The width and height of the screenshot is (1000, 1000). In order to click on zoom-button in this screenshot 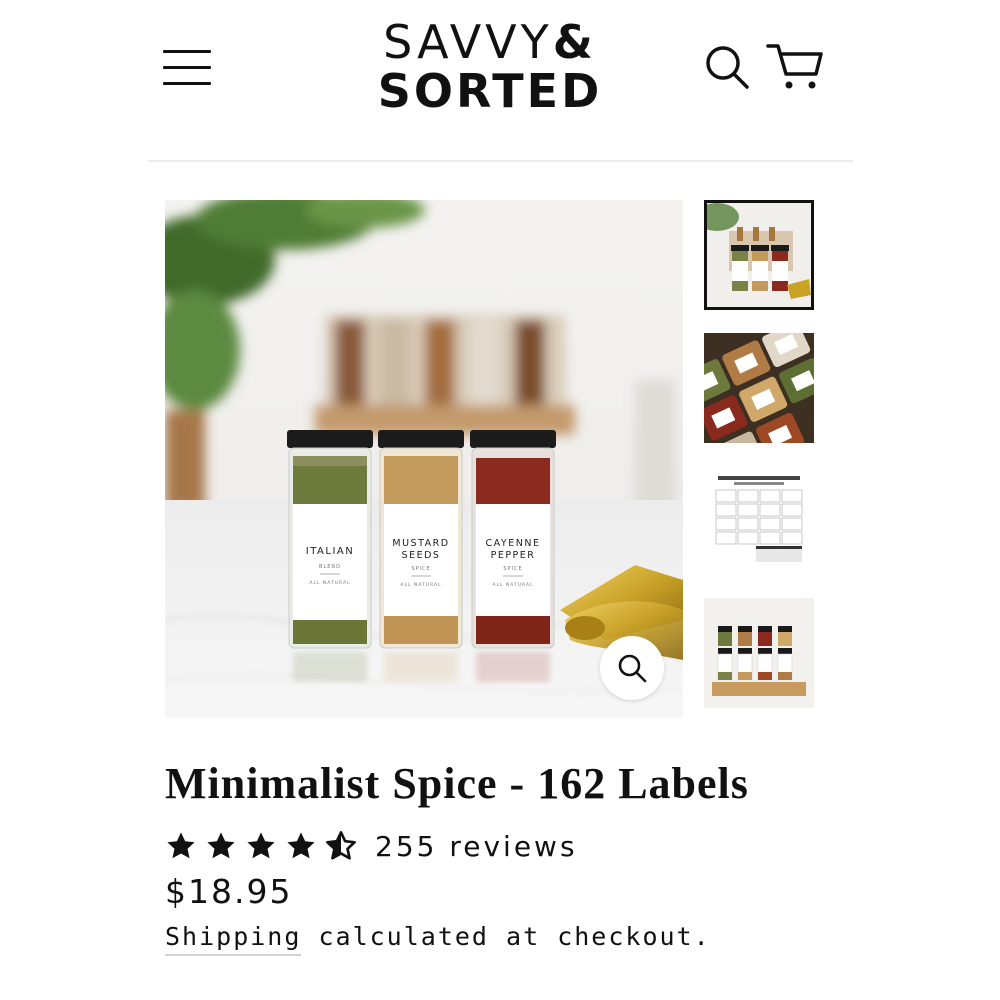, I will do `click(632, 668)`.